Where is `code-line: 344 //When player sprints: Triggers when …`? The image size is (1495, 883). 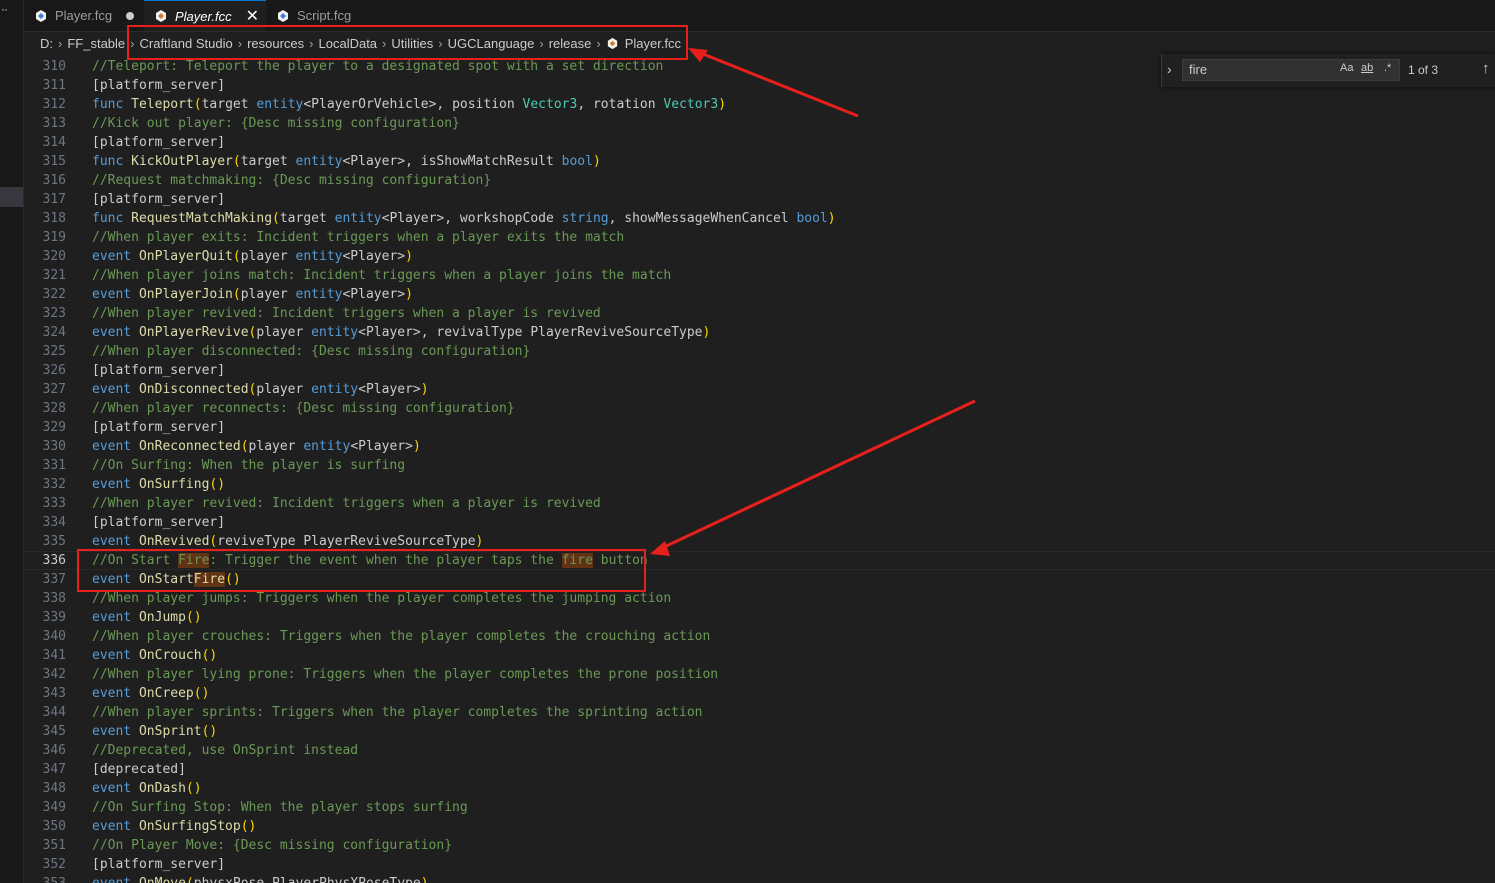
code-line: 344 //When player sprints: Triggers when … is located at coordinates (759, 712).